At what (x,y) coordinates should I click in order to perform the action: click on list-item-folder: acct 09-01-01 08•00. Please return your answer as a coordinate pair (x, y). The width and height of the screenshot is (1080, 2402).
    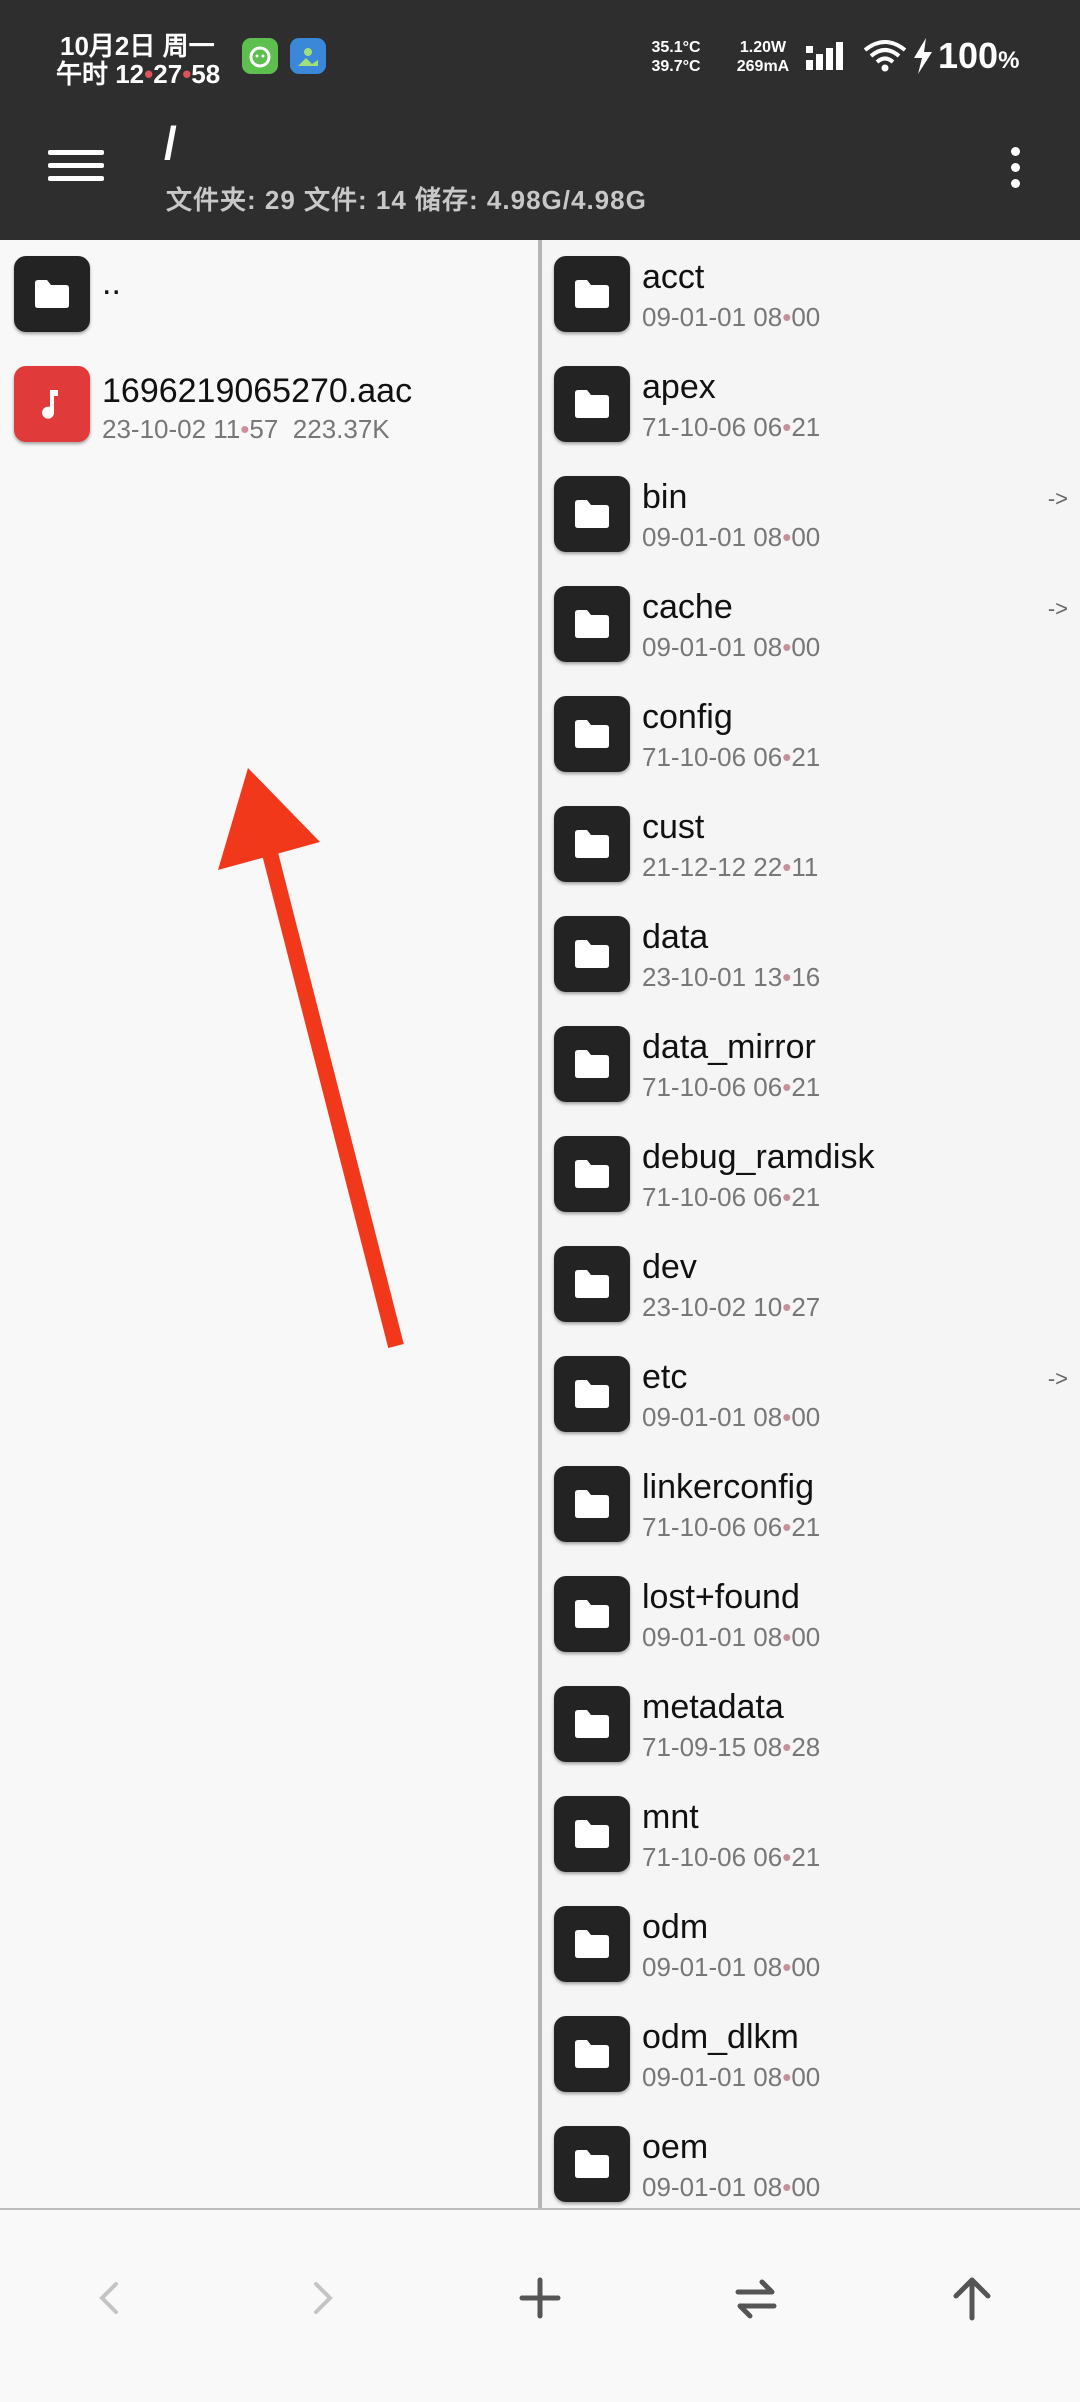
    Looking at the image, I should click on (811, 311).